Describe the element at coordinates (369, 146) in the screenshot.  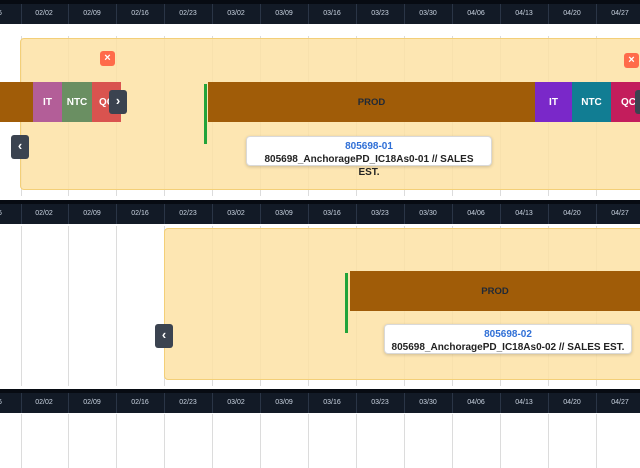
I see `project-id: 805698-01` at that location.